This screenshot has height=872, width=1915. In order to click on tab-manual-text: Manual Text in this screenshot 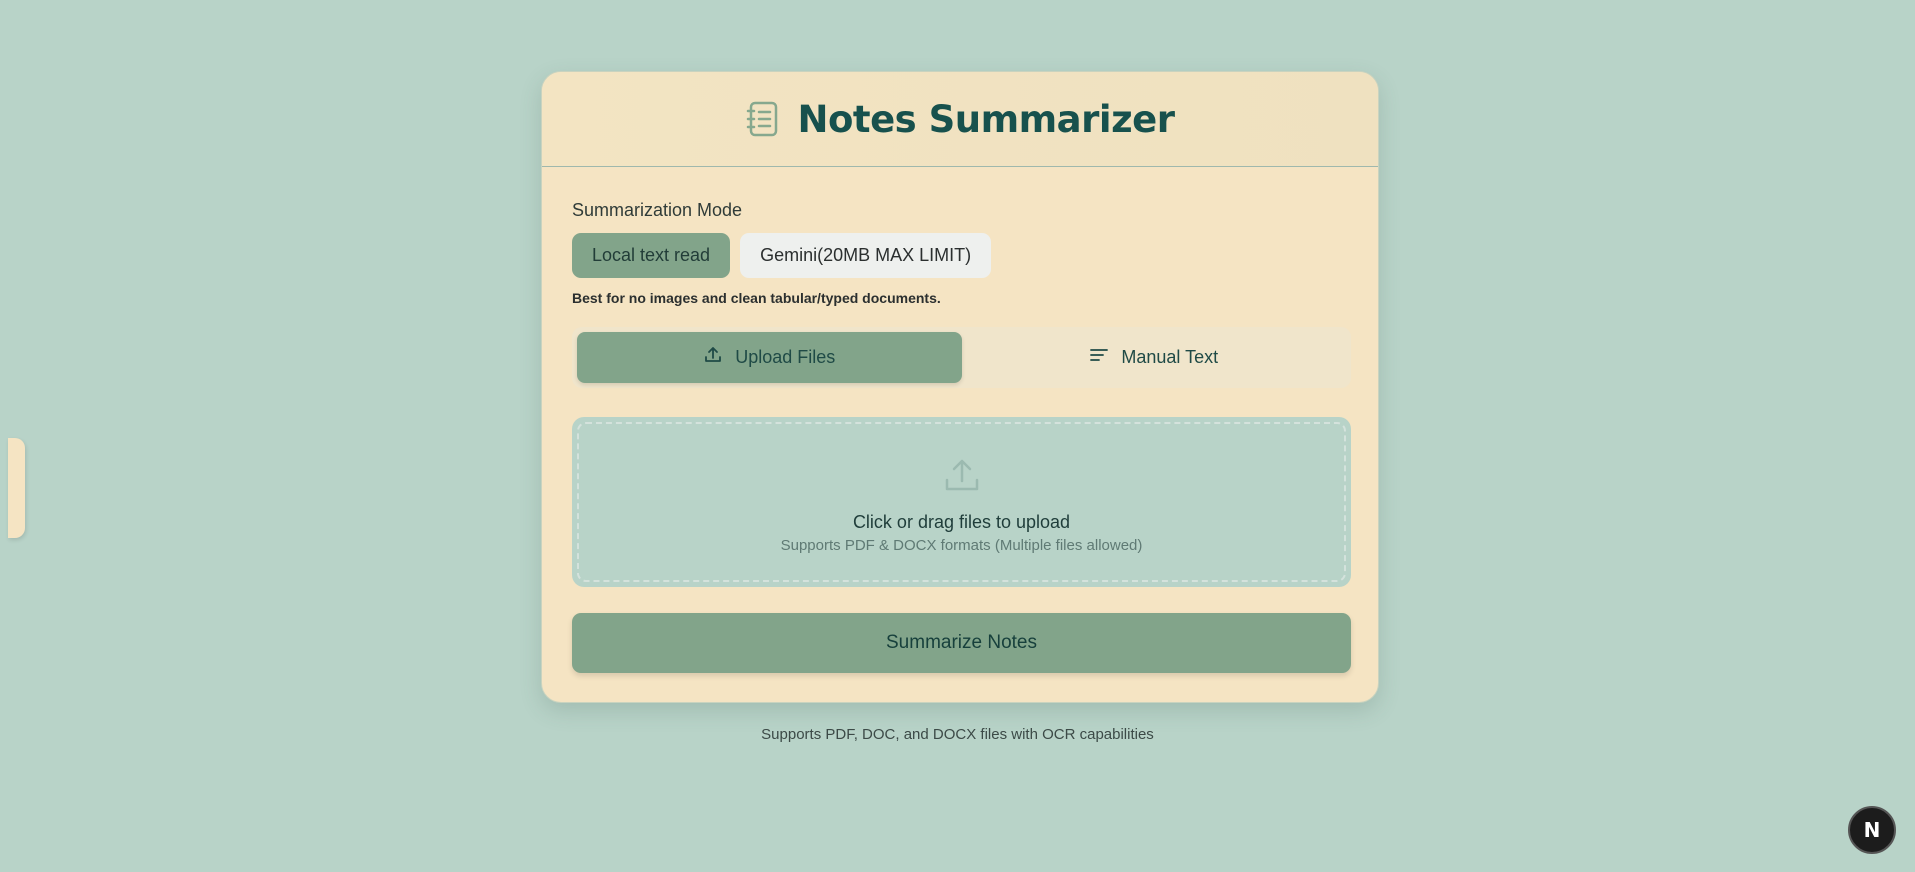, I will do `click(1154, 357)`.